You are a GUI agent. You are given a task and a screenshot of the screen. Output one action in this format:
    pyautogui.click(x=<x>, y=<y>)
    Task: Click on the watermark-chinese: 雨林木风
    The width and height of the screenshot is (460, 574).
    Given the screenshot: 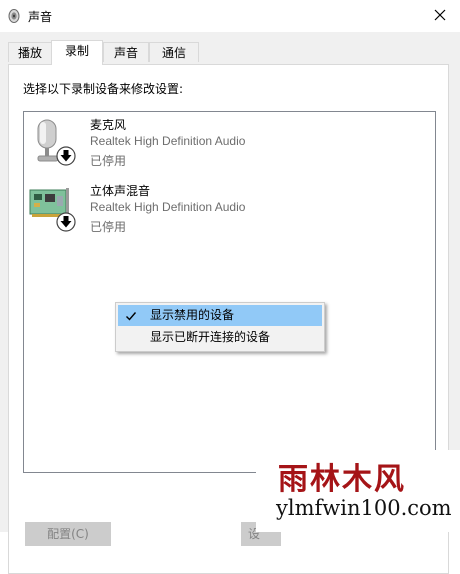 What is the action you would take?
    pyautogui.click(x=342, y=479)
    